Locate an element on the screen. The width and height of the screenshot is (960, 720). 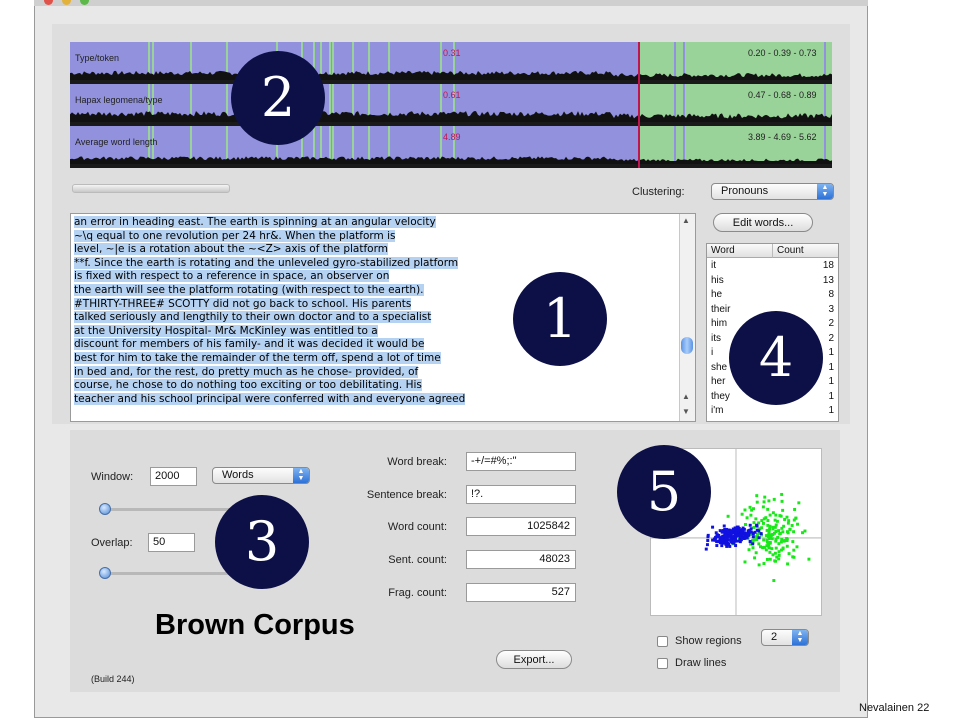
word-break-input: -+/=#%;:" is located at coordinates (521, 461).